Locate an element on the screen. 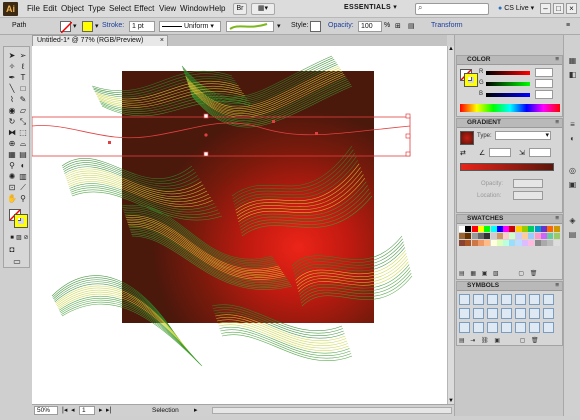 The height and width of the screenshot is (420, 580). pen-tool-icon: ✒ is located at coordinates (12, 78).